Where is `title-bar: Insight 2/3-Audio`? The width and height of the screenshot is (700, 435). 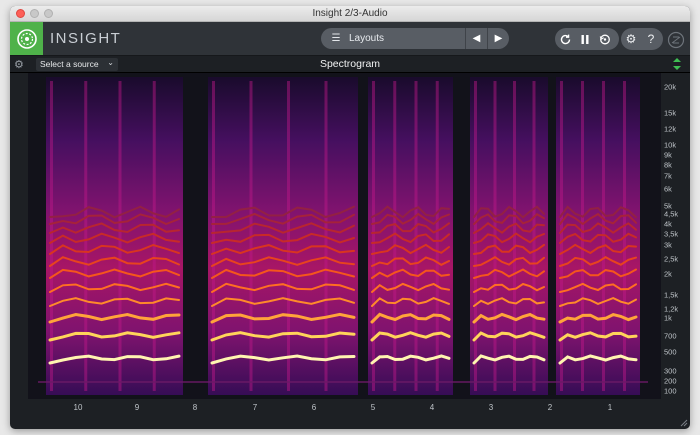
title-bar: Insight 2/3-Audio is located at coordinates (350, 14).